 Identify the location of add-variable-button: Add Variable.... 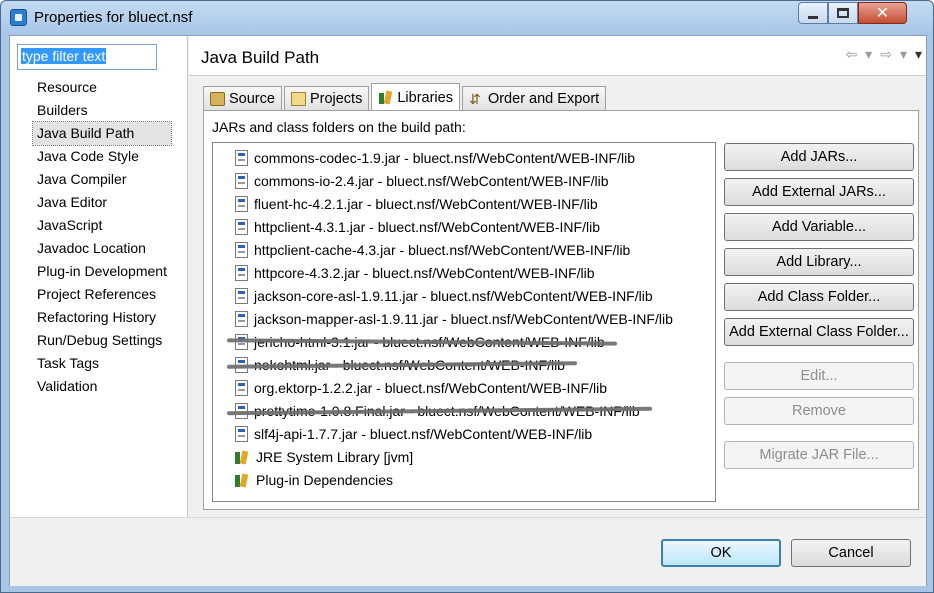
(819, 227).